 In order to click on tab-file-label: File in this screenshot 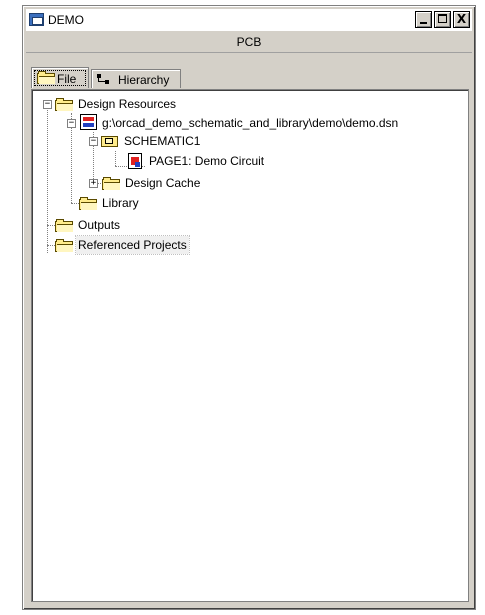, I will do `click(67, 79)`.